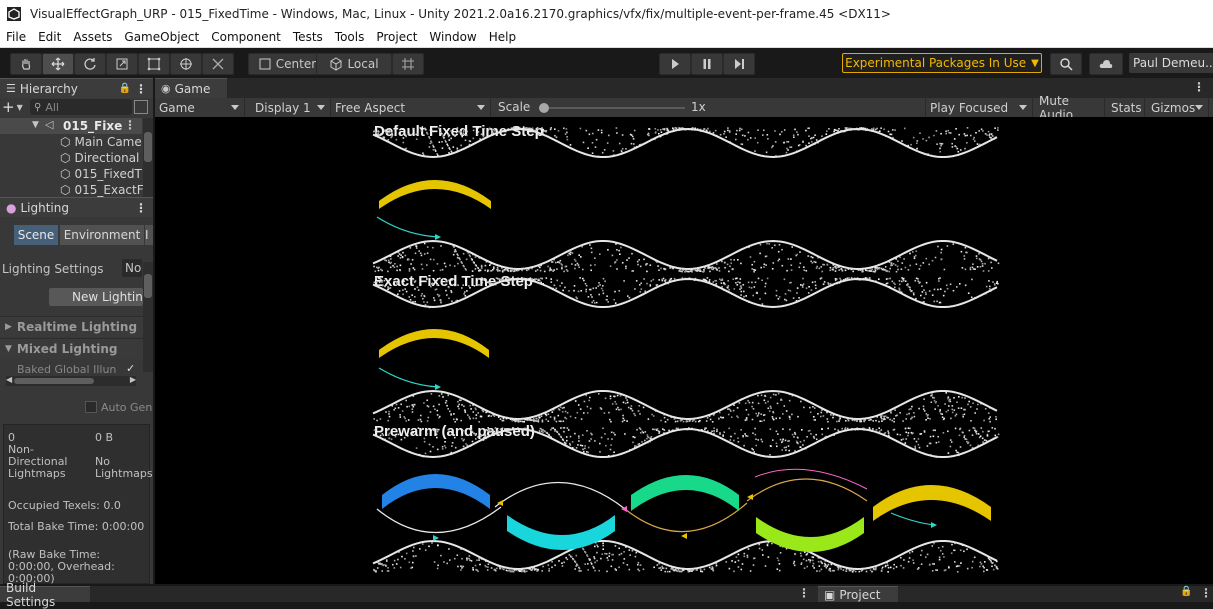 The height and width of the screenshot is (609, 1213). What do you see at coordinates (16, 107) in the screenshot?
I see `create-button: + ▼` at bounding box center [16, 107].